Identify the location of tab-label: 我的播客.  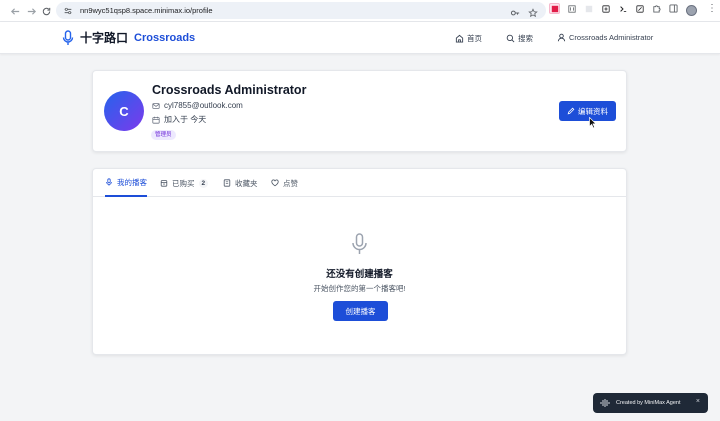
(132, 182).